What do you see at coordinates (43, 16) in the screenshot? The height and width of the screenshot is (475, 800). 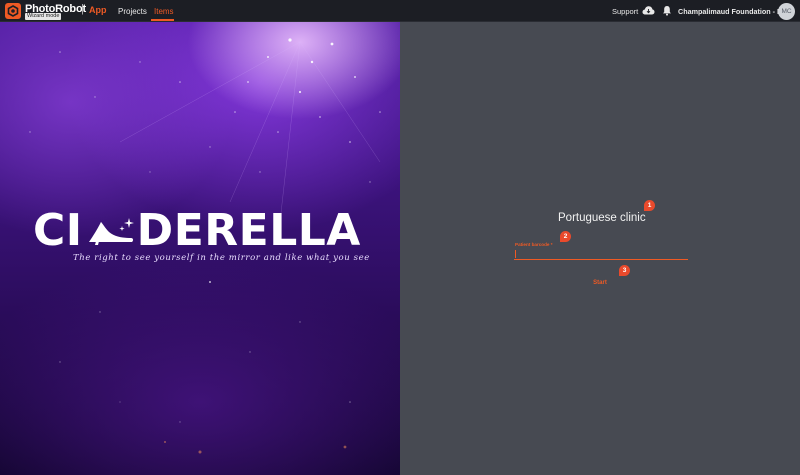 I see `wizard-mode-tag: Wizard mode` at bounding box center [43, 16].